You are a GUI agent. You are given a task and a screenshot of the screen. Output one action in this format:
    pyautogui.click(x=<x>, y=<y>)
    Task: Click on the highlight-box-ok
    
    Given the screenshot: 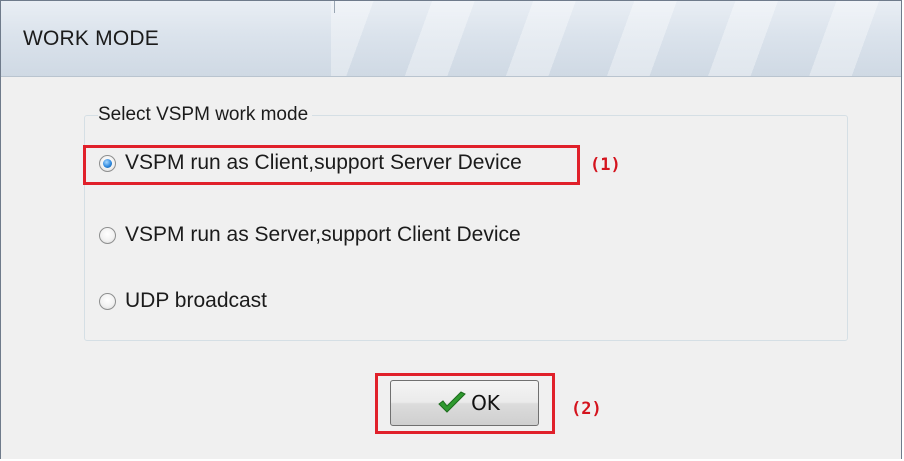 What is the action you would take?
    pyautogui.click(x=465, y=403)
    